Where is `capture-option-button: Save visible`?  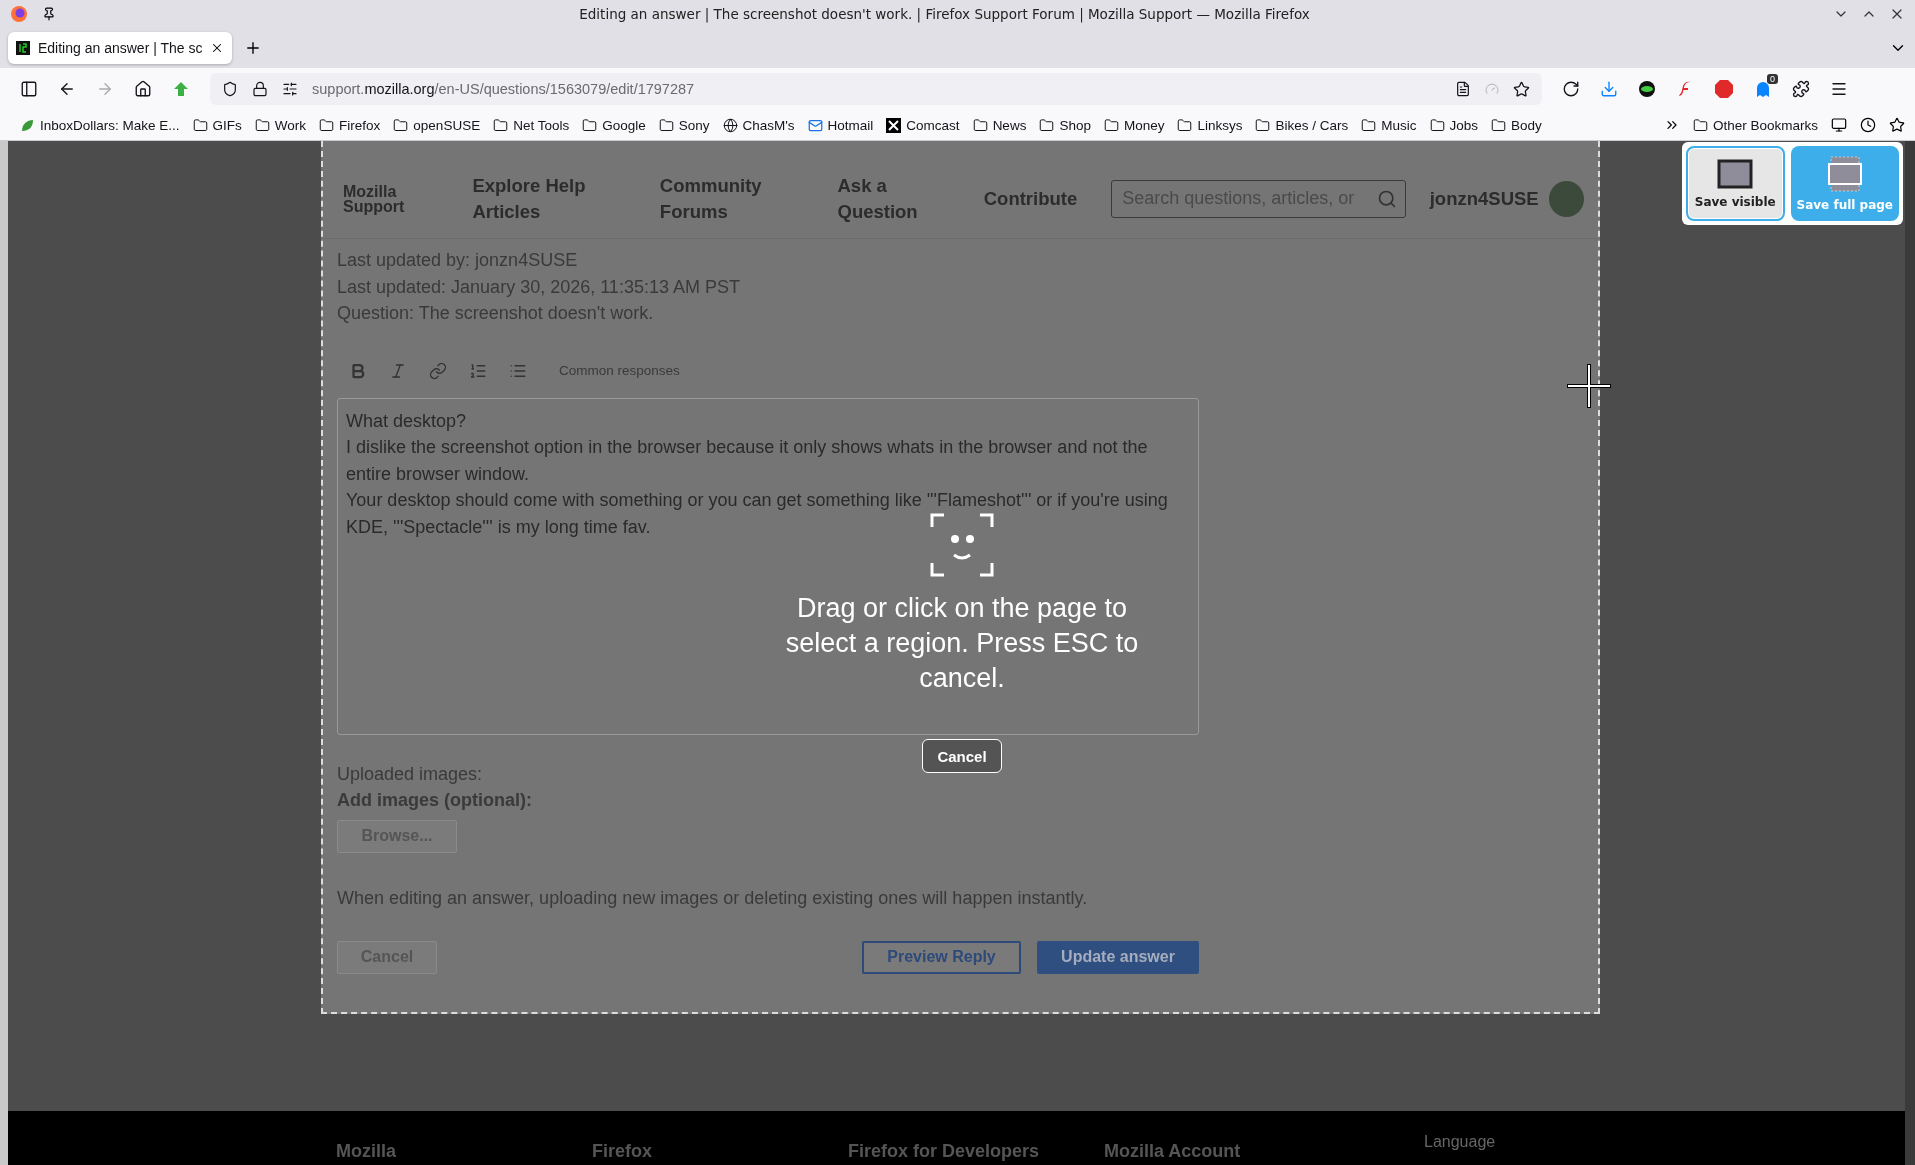 capture-option-button: Save visible is located at coordinates (1735, 183).